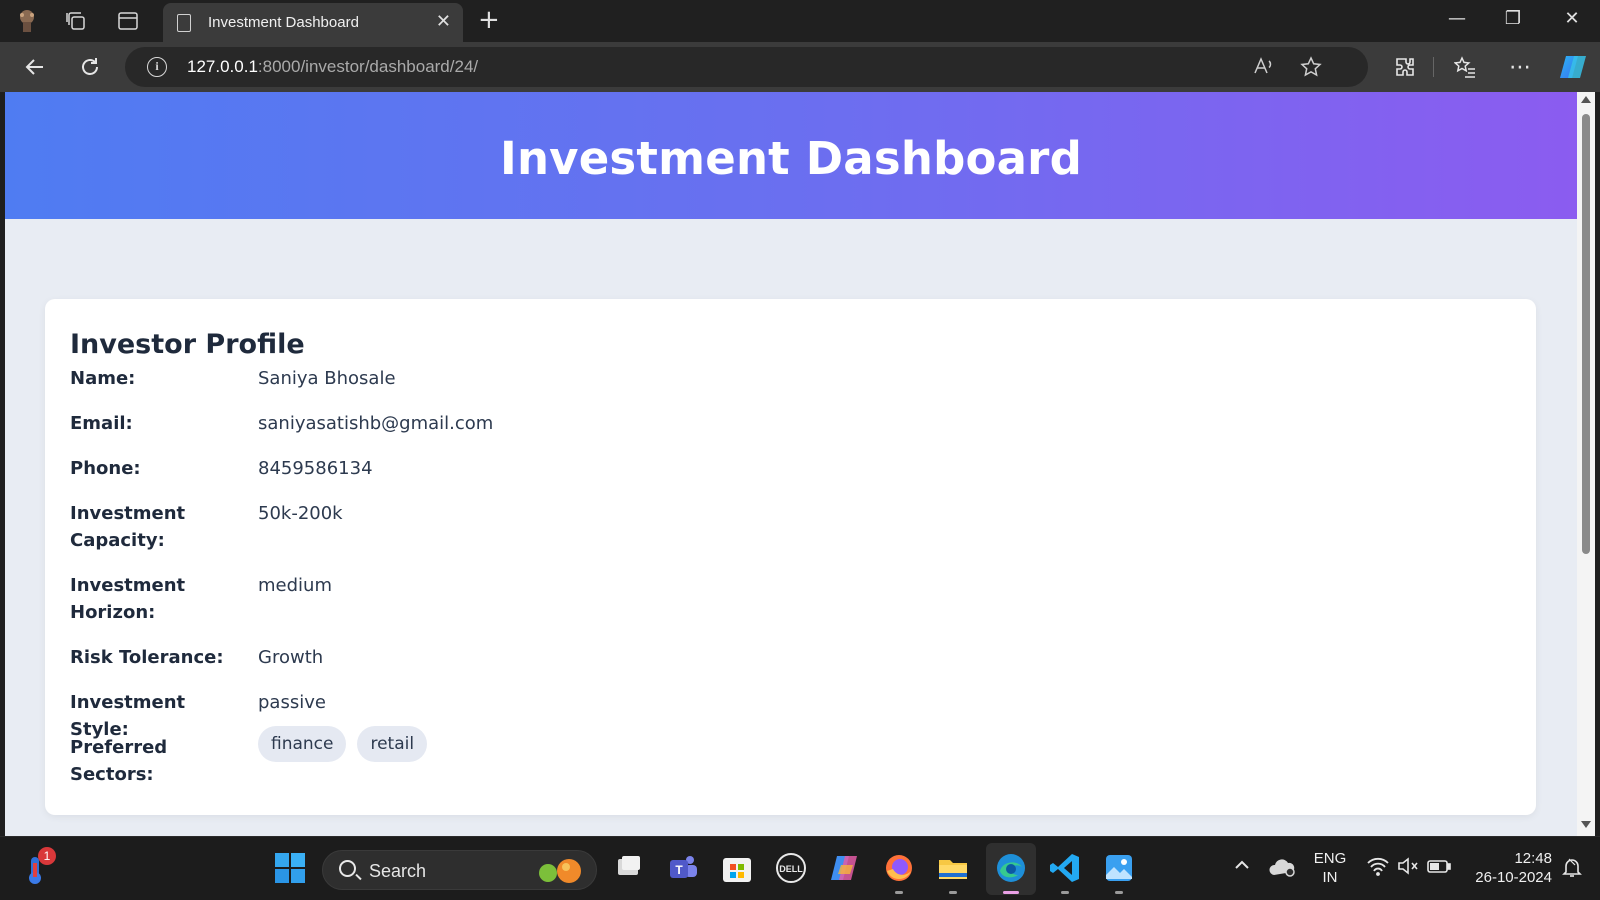  I want to click on sector-chips: finance retail, so click(348, 744).